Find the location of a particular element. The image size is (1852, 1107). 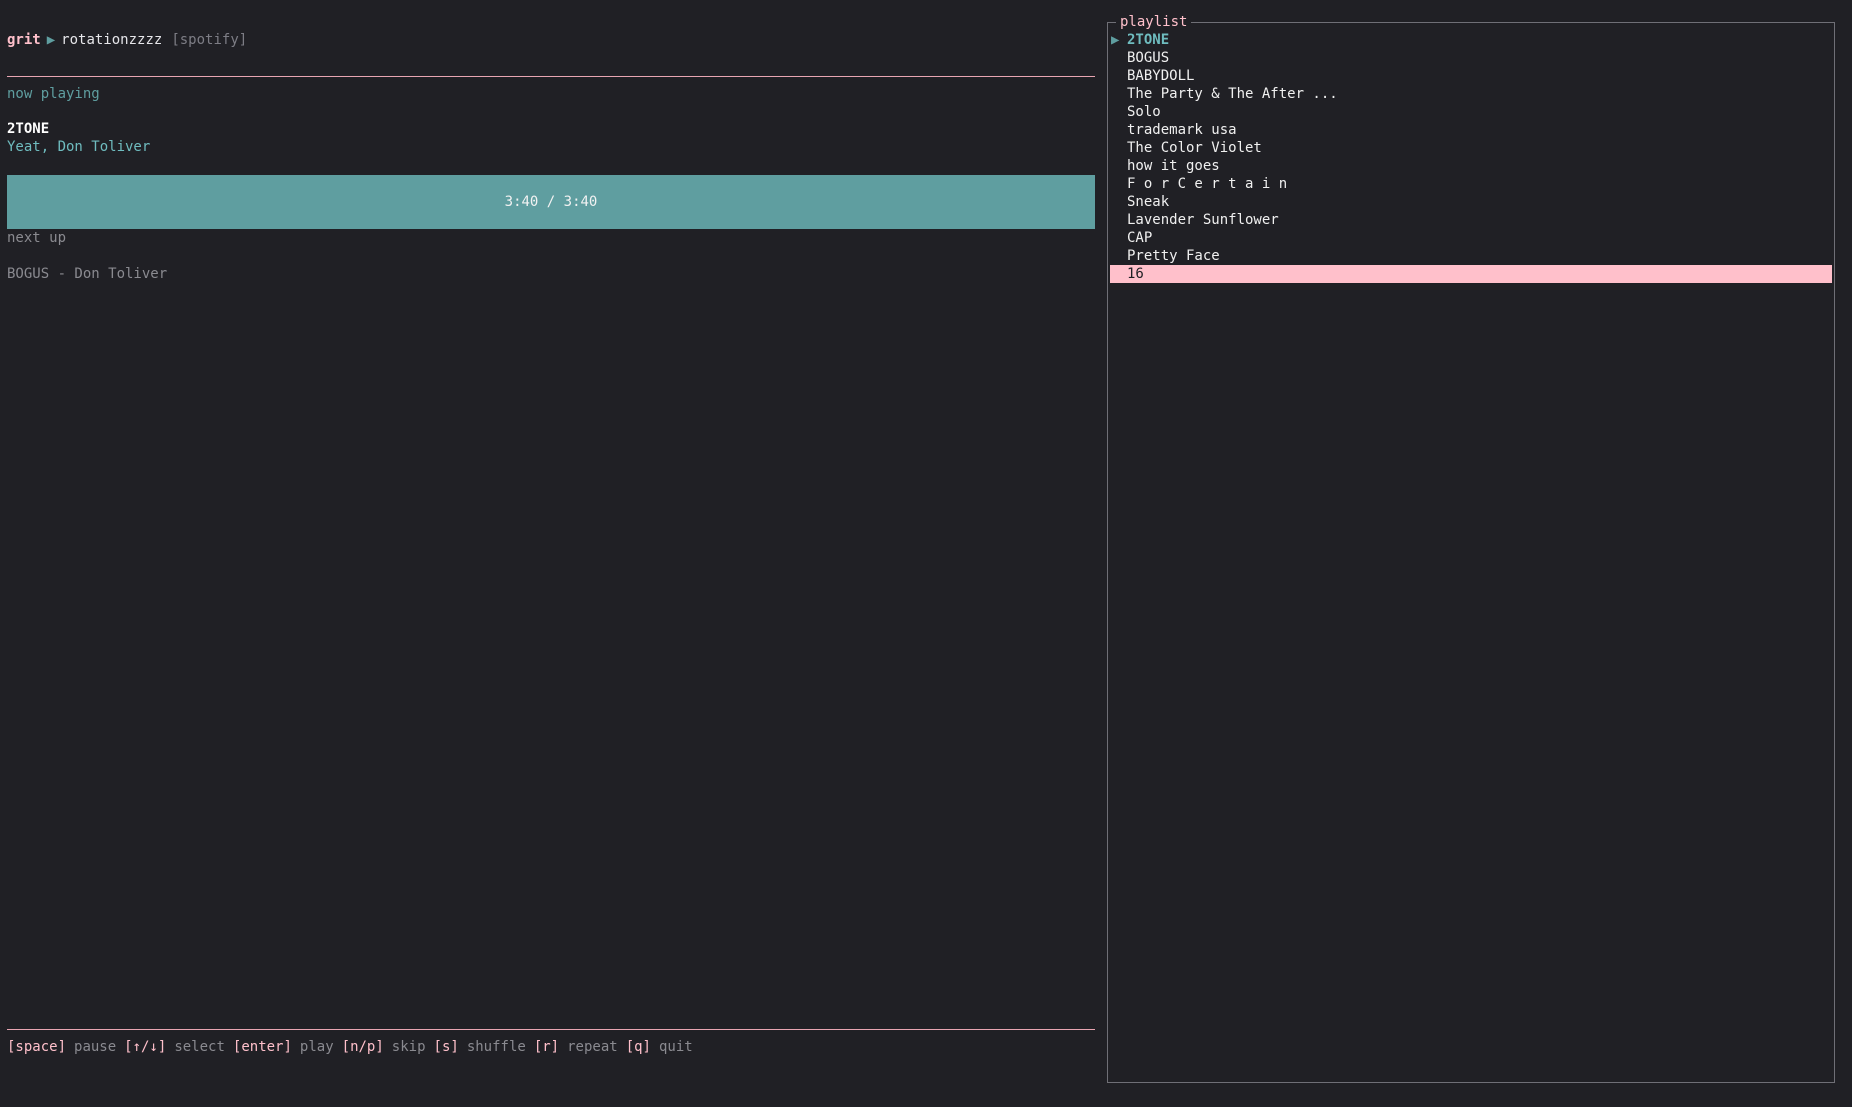

playlist-item: Sneak is located at coordinates (1471, 202).